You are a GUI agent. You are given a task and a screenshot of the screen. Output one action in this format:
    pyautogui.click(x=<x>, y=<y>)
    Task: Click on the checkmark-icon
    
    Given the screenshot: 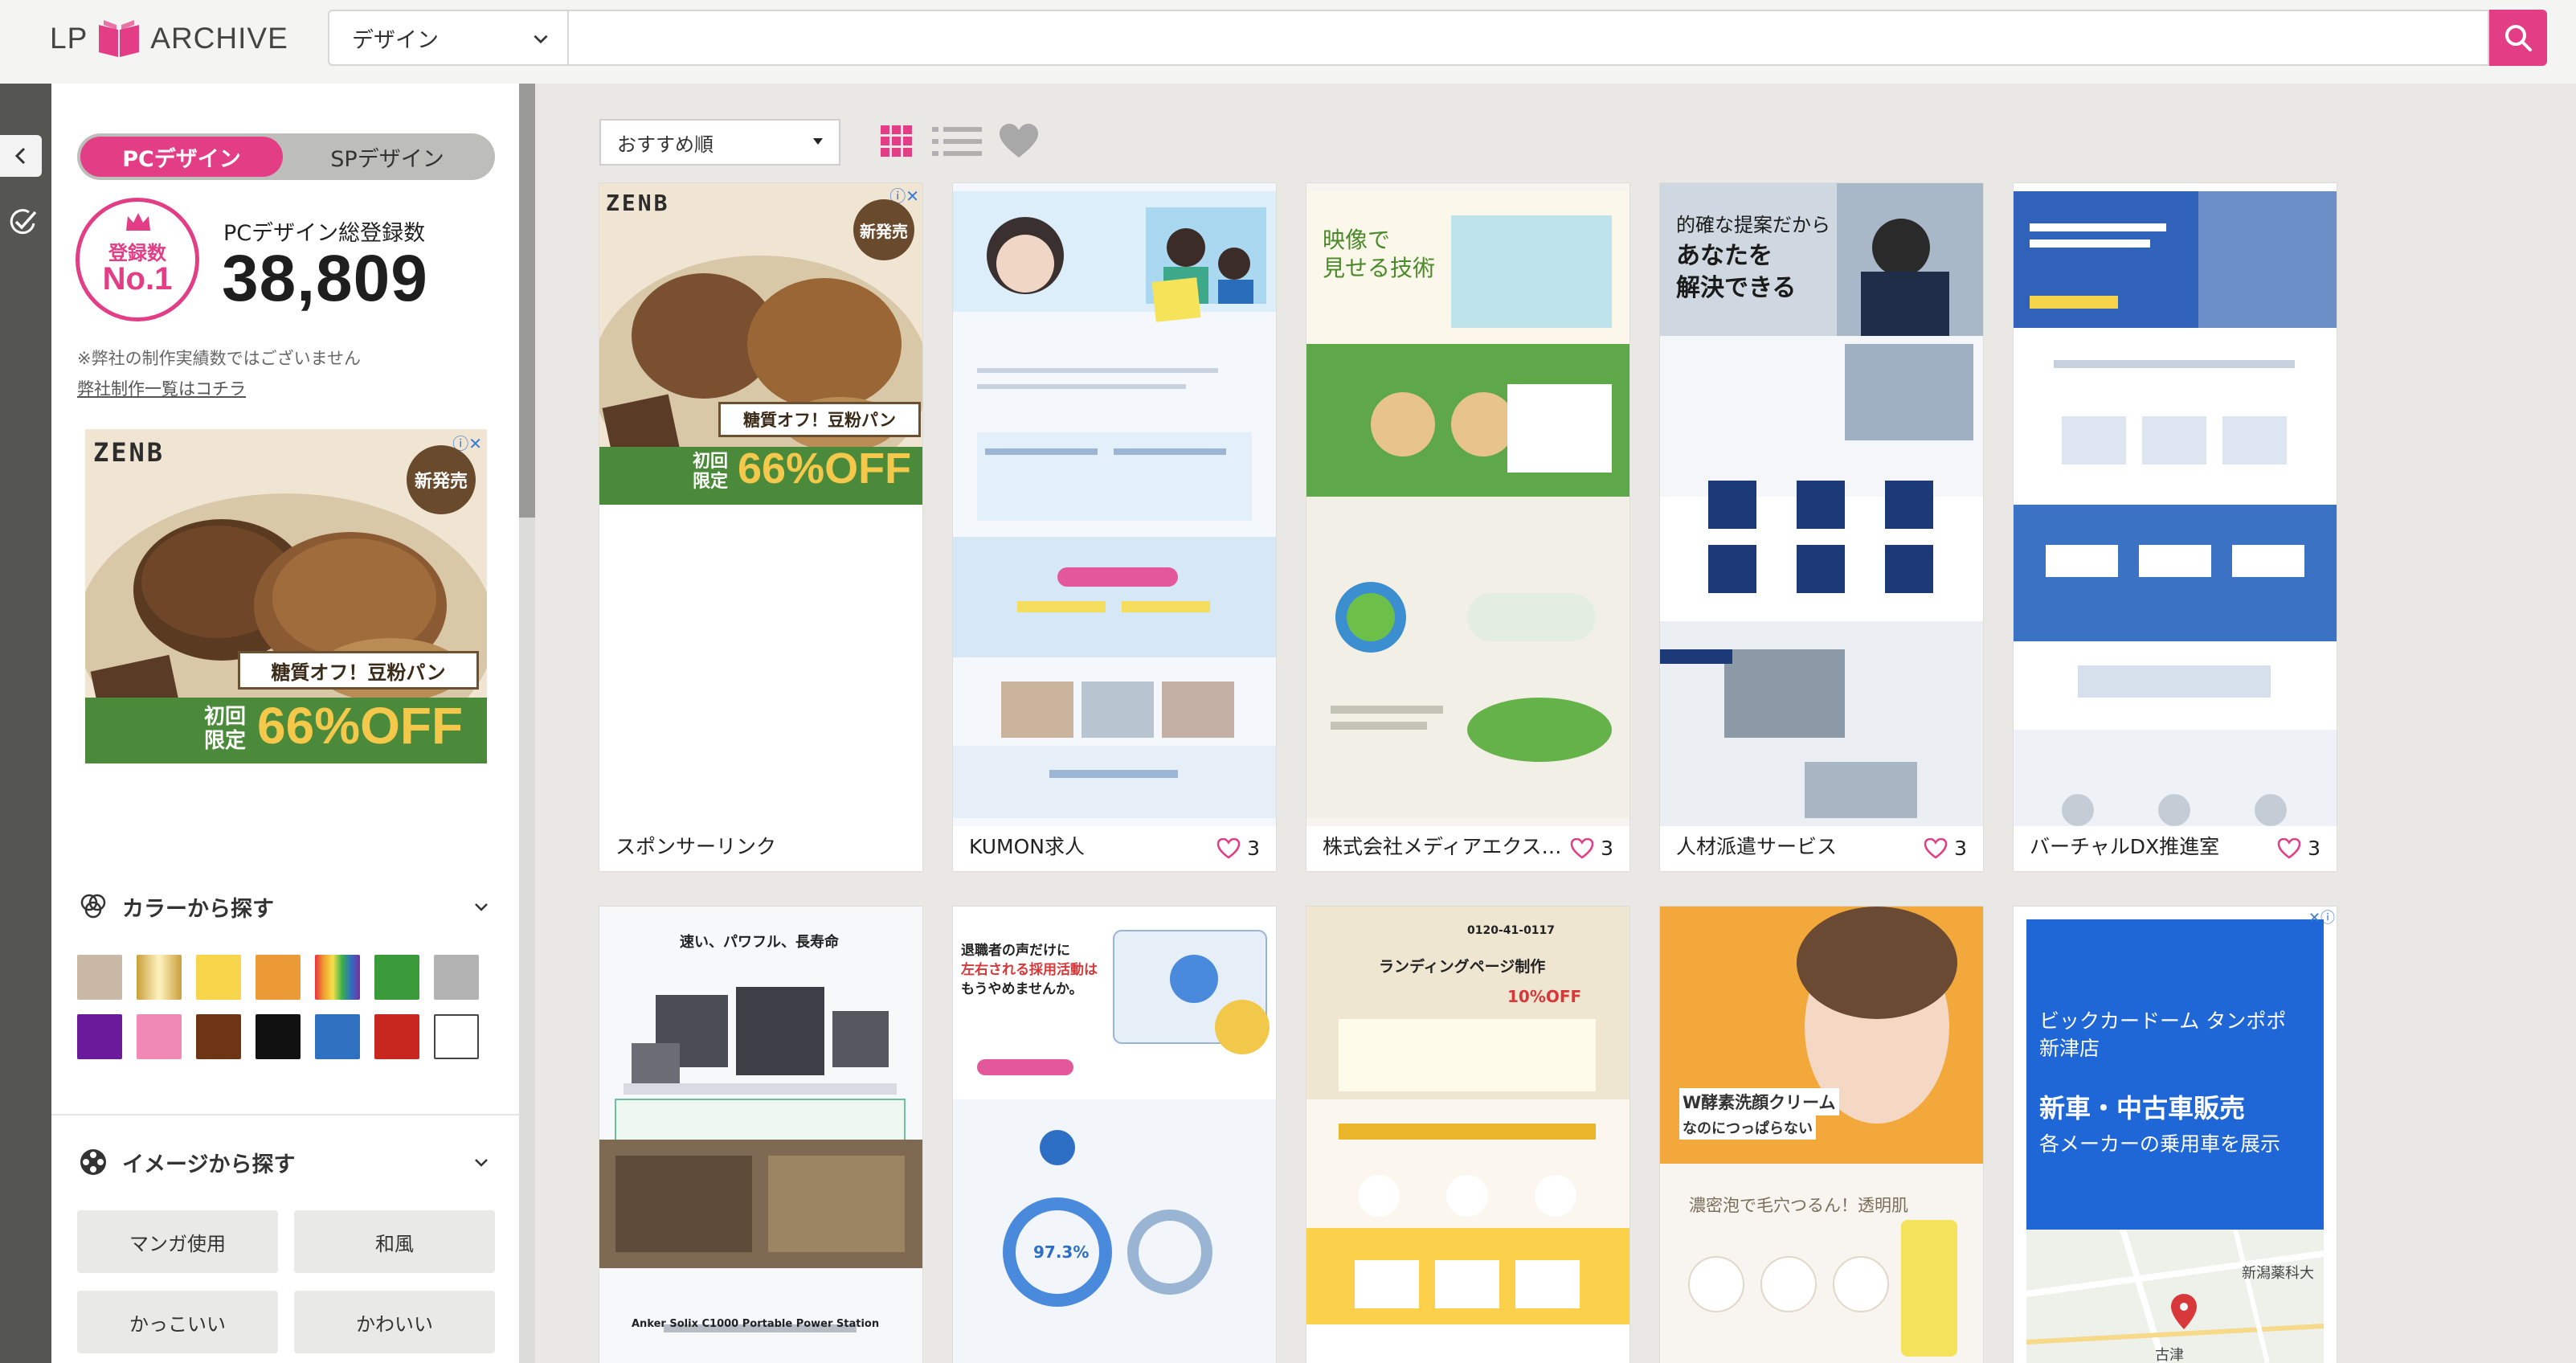 What is the action you would take?
    pyautogui.click(x=23, y=222)
    